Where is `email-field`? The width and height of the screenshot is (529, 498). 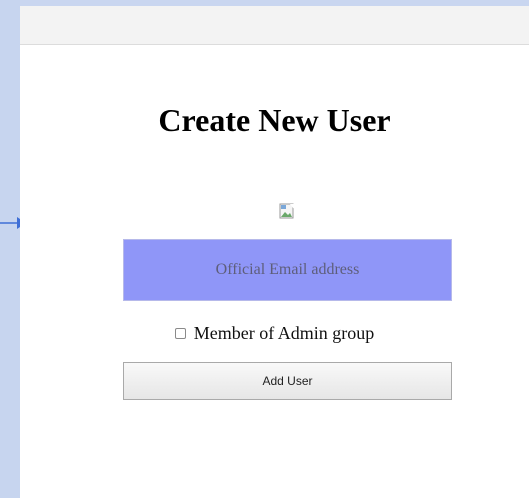
email-field is located at coordinates (287, 270).